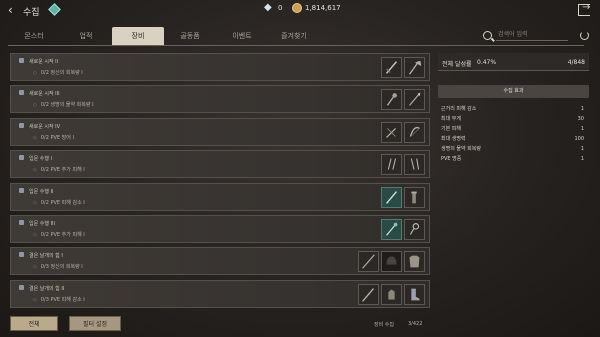 This screenshot has width=600, height=337. Describe the element at coordinates (512, 149) in the screenshot. I see `effect-item: 생명의 물약 회복량 1` at that location.